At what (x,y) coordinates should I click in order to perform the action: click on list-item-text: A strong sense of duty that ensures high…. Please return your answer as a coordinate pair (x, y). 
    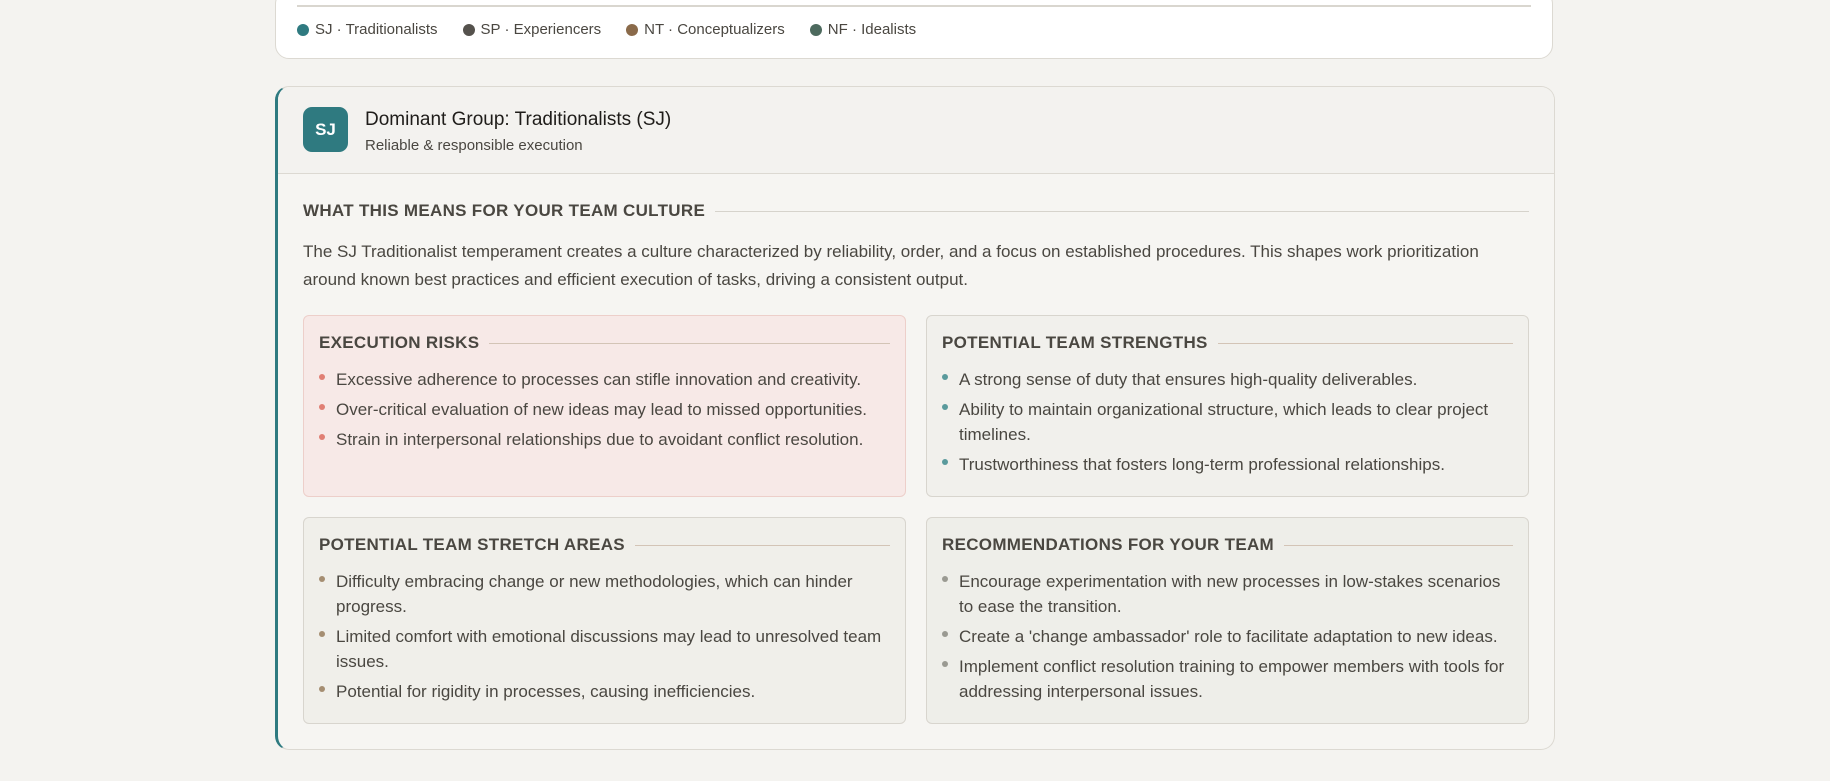
    Looking at the image, I should click on (1188, 379).